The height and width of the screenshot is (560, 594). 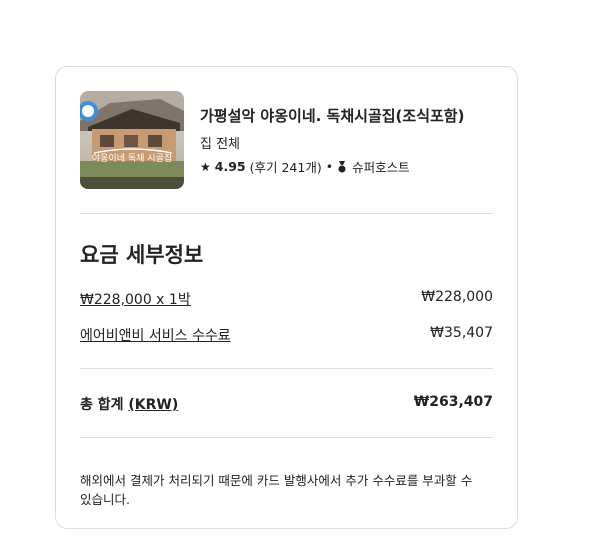 I want to click on currency-link: (KRW), so click(x=153, y=405).